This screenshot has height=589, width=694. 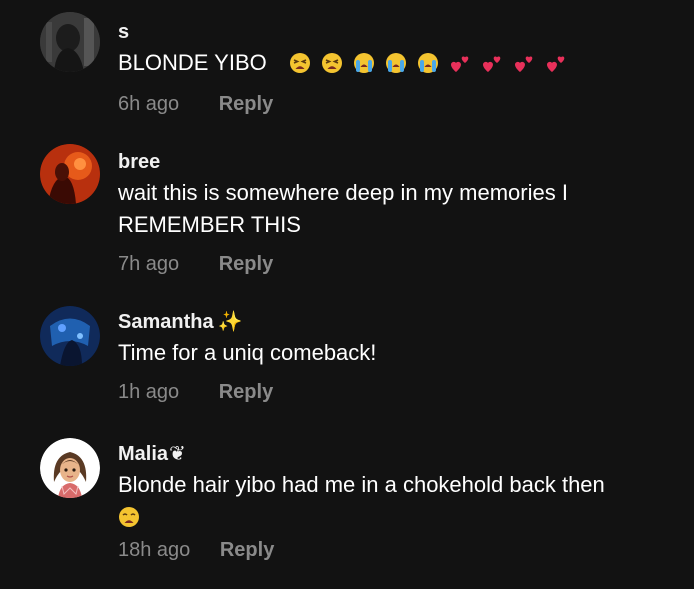 I want to click on comment-meta: 6h ago Reply, so click(x=398, y=104).